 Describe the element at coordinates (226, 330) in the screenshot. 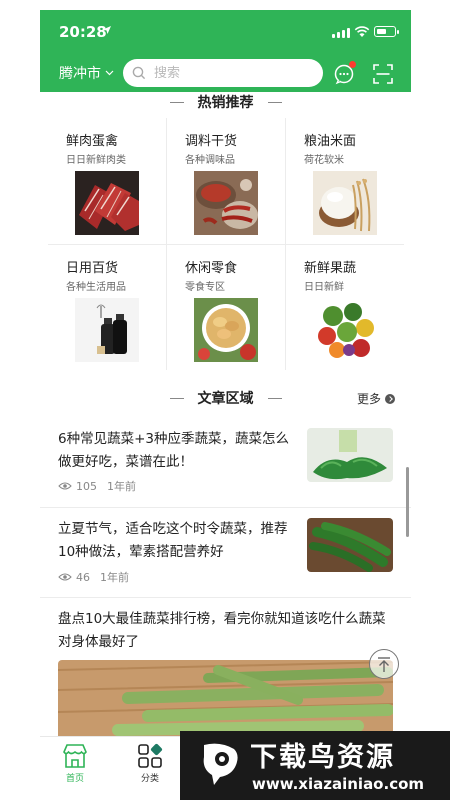

I see `snacks-image` at that location.